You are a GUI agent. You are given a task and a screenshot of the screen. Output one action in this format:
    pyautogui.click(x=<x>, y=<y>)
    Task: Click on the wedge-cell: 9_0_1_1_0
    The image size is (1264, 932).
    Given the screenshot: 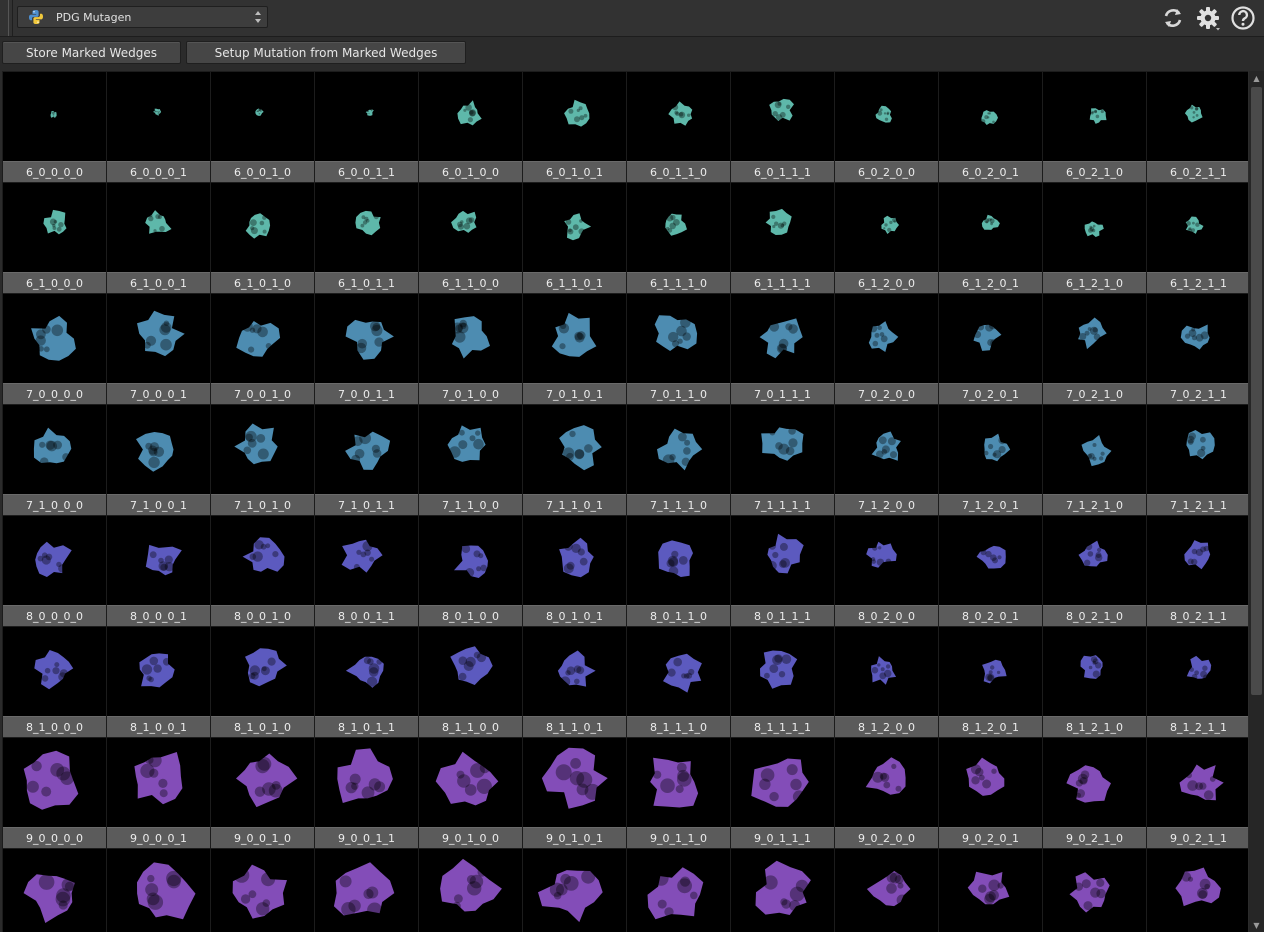 What is the action you would take?
    pyautogui.click(x=678, y=793)
    